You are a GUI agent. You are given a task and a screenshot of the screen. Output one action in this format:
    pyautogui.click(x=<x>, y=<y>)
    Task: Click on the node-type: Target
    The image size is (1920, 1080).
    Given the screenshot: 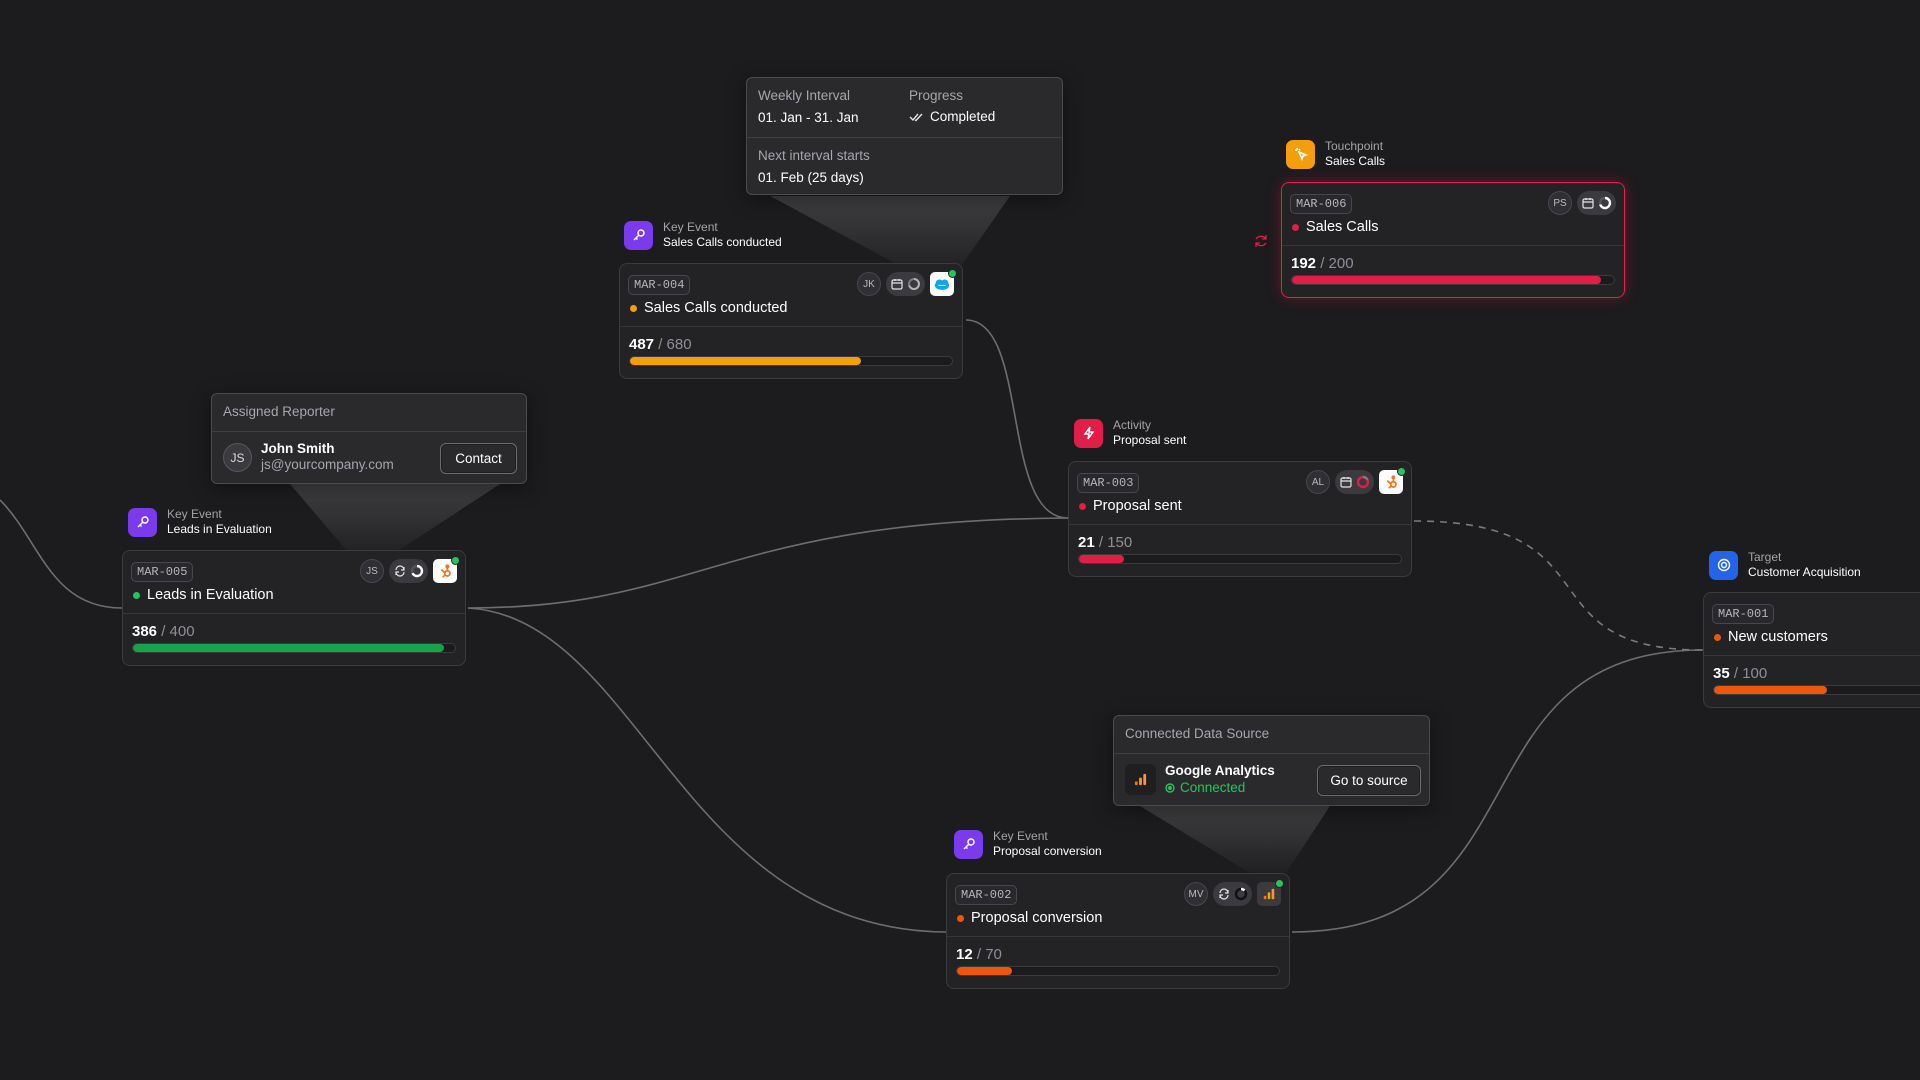 What is the action you would take?
    pyautogui.click(x=1765, y=557)
    